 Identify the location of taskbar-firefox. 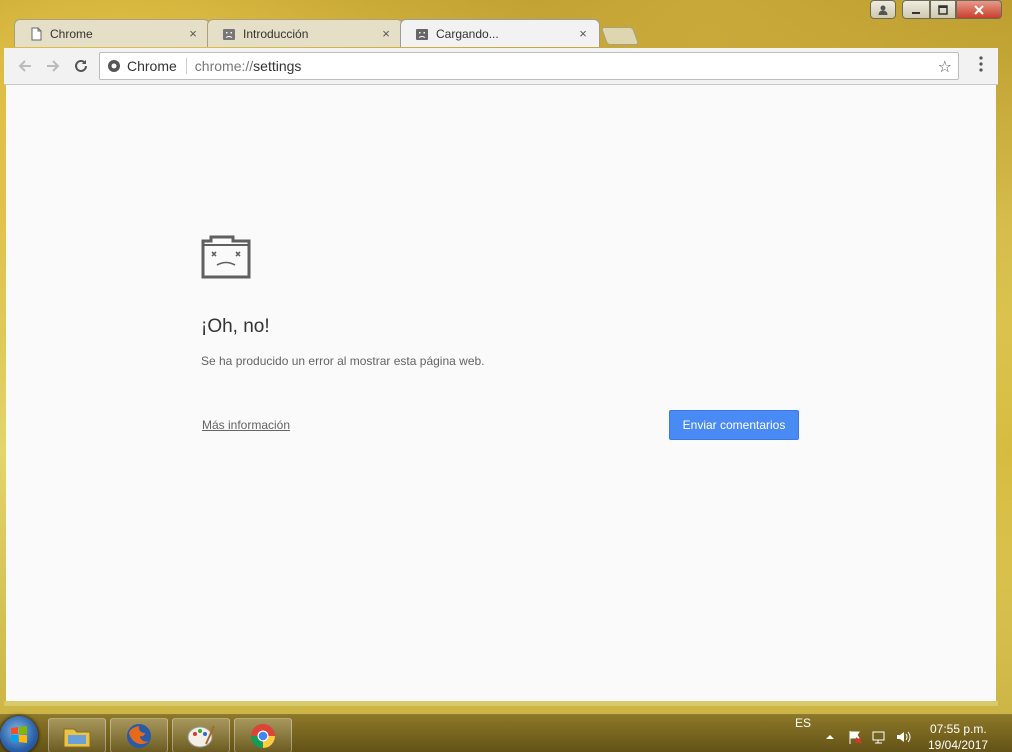
(139, 735).